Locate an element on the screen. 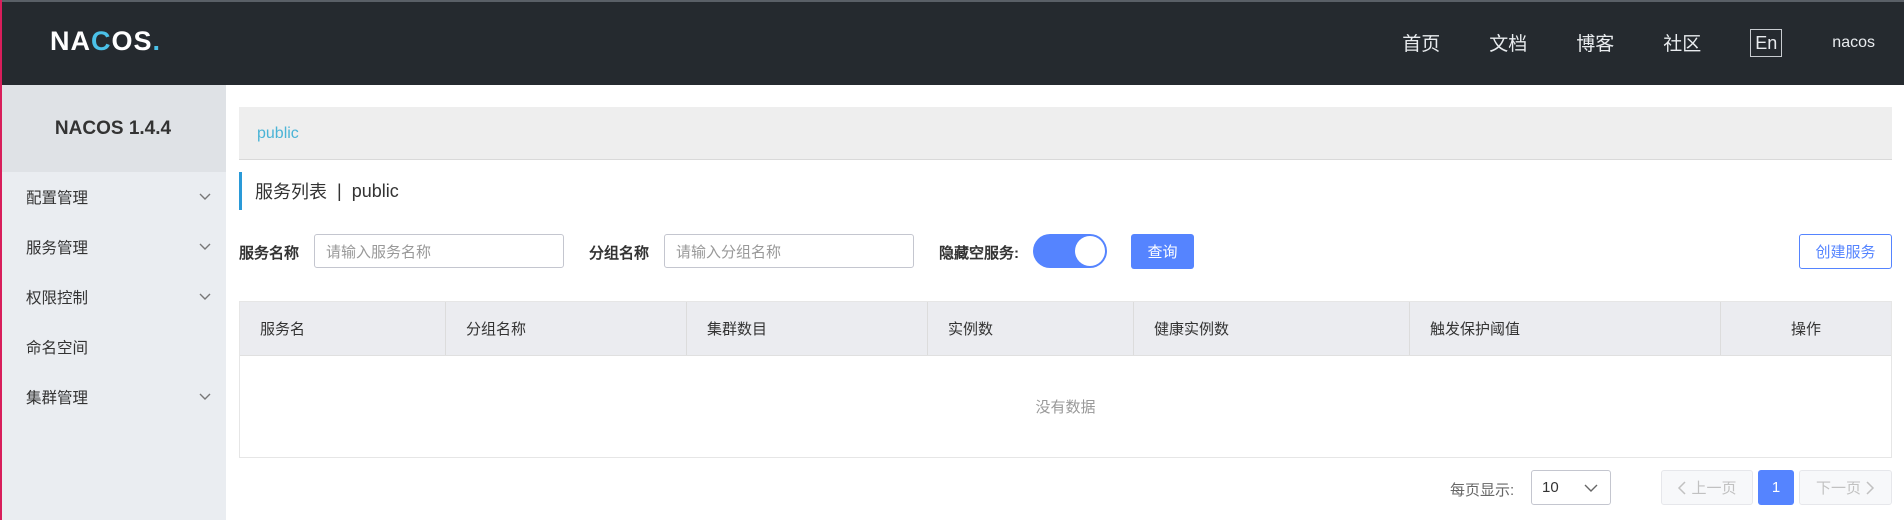 The width and height of the screenshot is (1904, 520). namespace-bar: public is located at coordinates (1065, 133).